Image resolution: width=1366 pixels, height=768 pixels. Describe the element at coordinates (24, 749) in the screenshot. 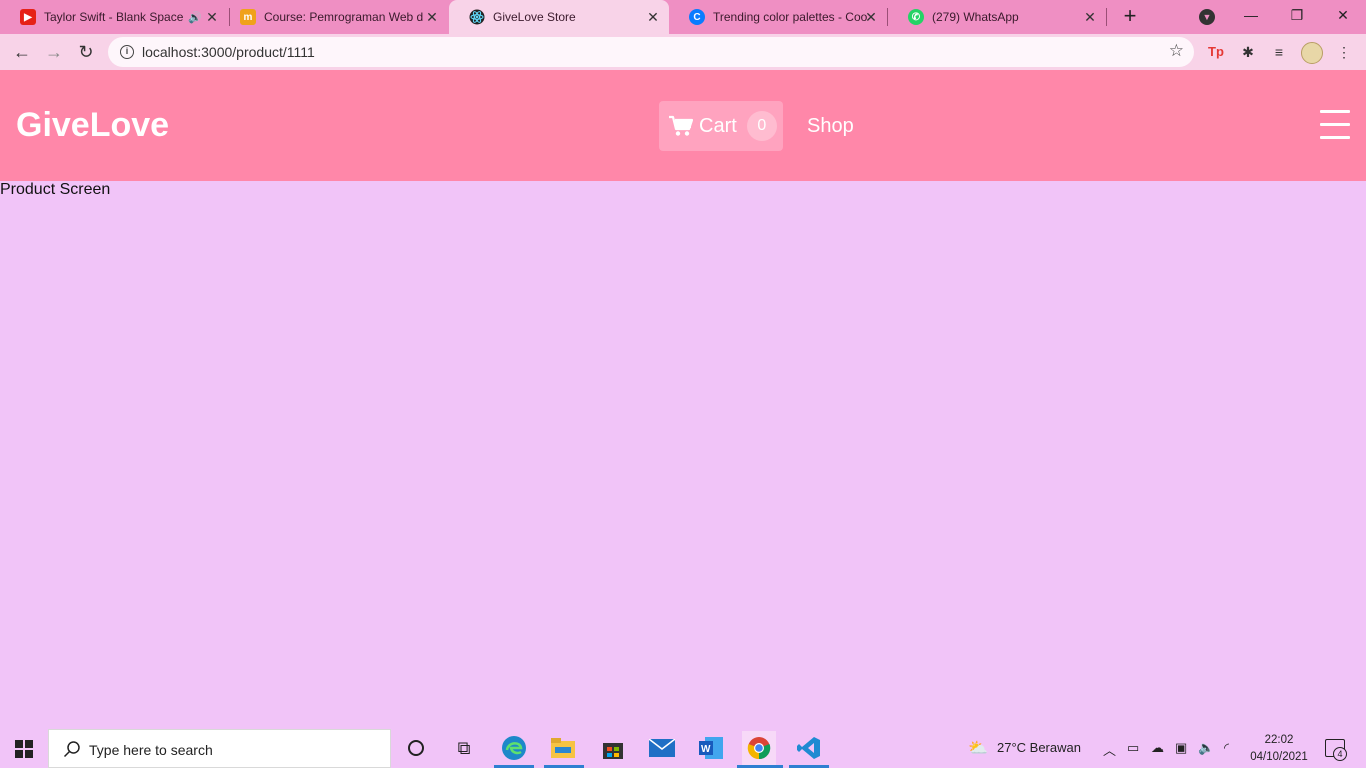

I see `windows-start-icon` at that location.